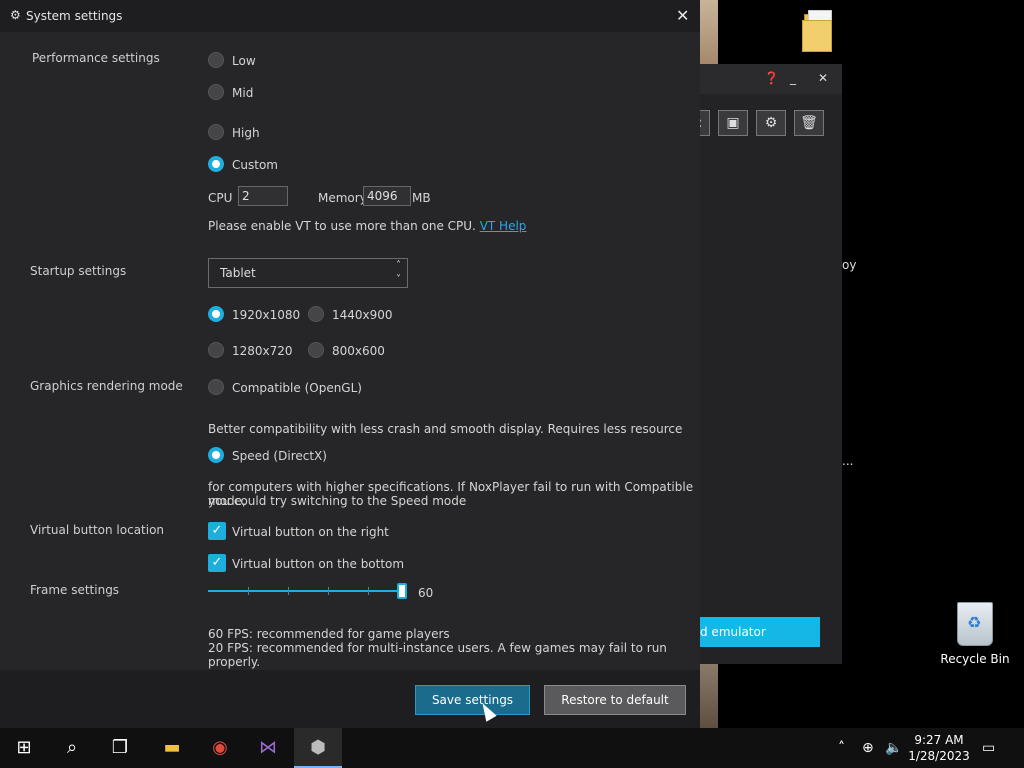 Image resolution: width=1024 pixels, height=768 pixels. I want to click on virtual-button-right-checkbox: ✓, so click(217, 531).